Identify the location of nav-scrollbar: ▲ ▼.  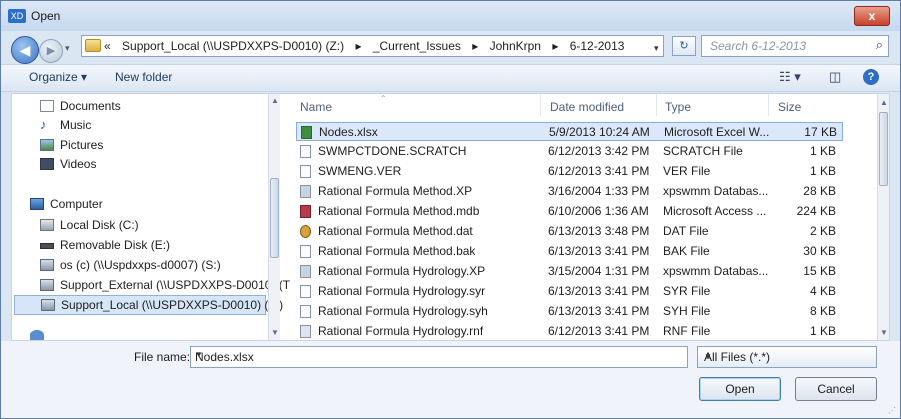
(274, 217).